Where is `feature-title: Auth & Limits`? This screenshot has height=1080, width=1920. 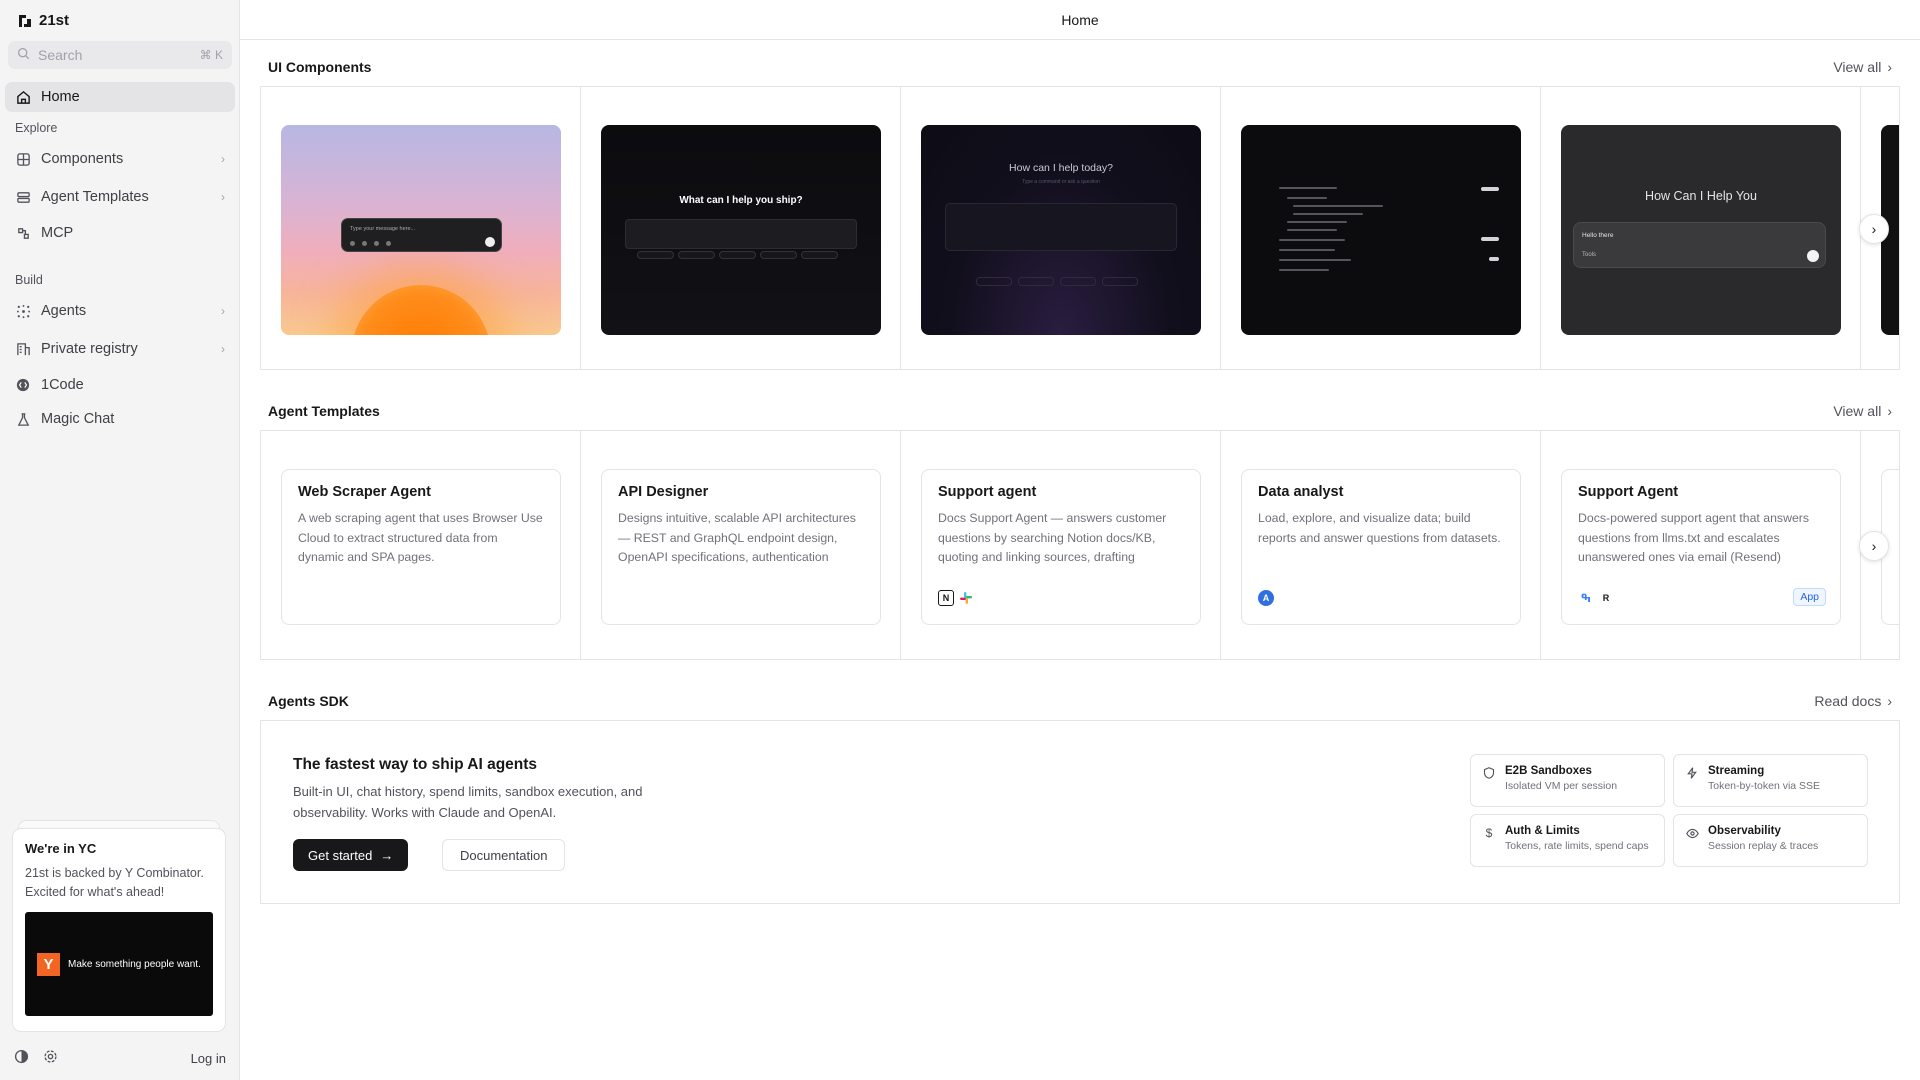 feature-title: Auth & Limits is located at coordinates (1542, 831).